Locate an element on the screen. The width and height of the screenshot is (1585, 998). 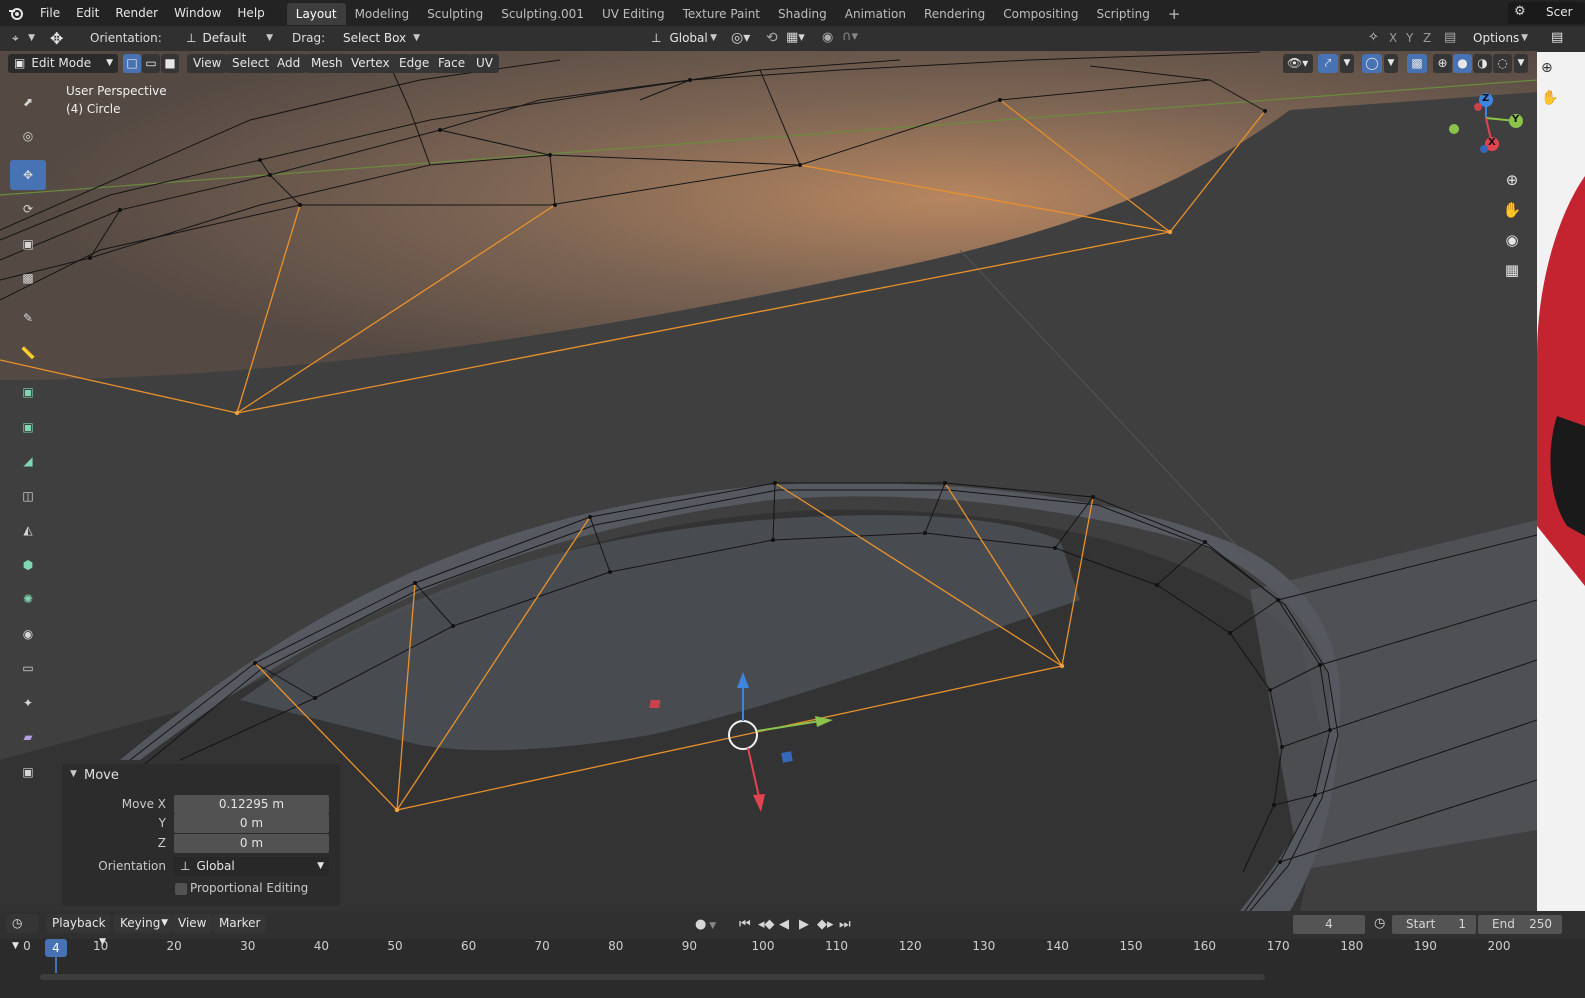
timeline-editor-type-icon: ◷ ▼ is located at coordinates (22, 932).